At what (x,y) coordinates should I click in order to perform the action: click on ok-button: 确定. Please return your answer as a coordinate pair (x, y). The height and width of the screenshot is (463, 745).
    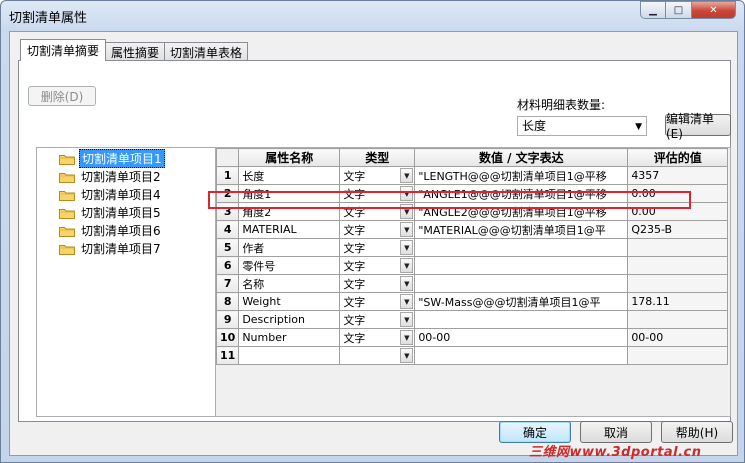
    Looking at the image, I should click on (535, 432).